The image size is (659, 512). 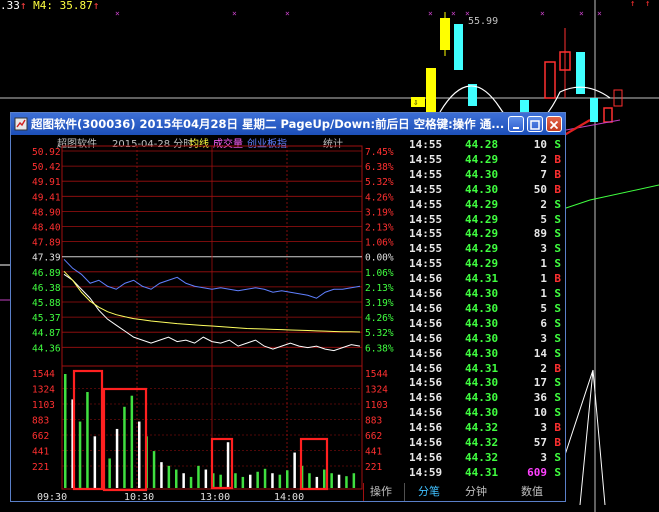 I want to click on tab-tick: 分笔, so click(x=429, y=492).